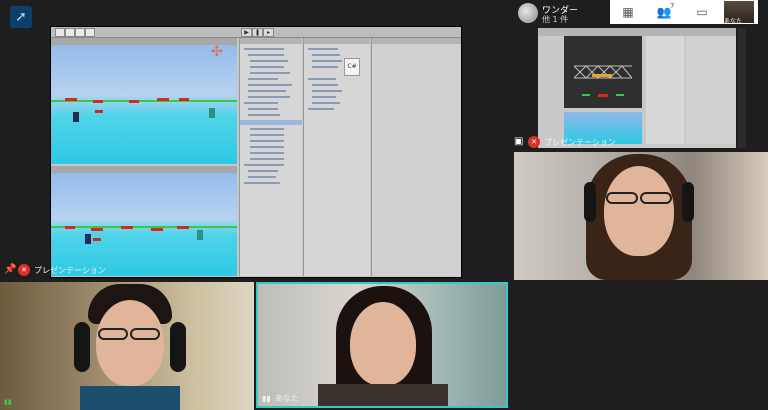 This screenshot has height=410, width=768. What do you see at coordinates (246, 32) in the screenshot?
I see `play-icon: ▶` at bounding box center [246, 32].